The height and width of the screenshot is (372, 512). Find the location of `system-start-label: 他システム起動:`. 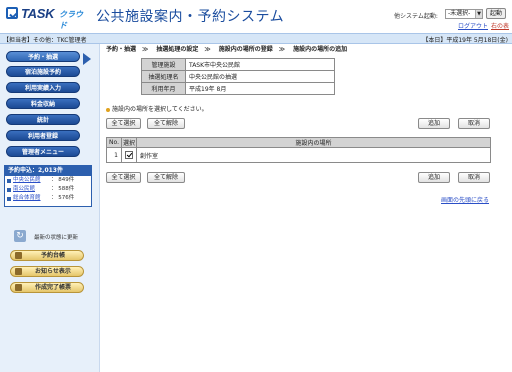

system-start-label: 他システム起動: is located at coordinates (416, 16).